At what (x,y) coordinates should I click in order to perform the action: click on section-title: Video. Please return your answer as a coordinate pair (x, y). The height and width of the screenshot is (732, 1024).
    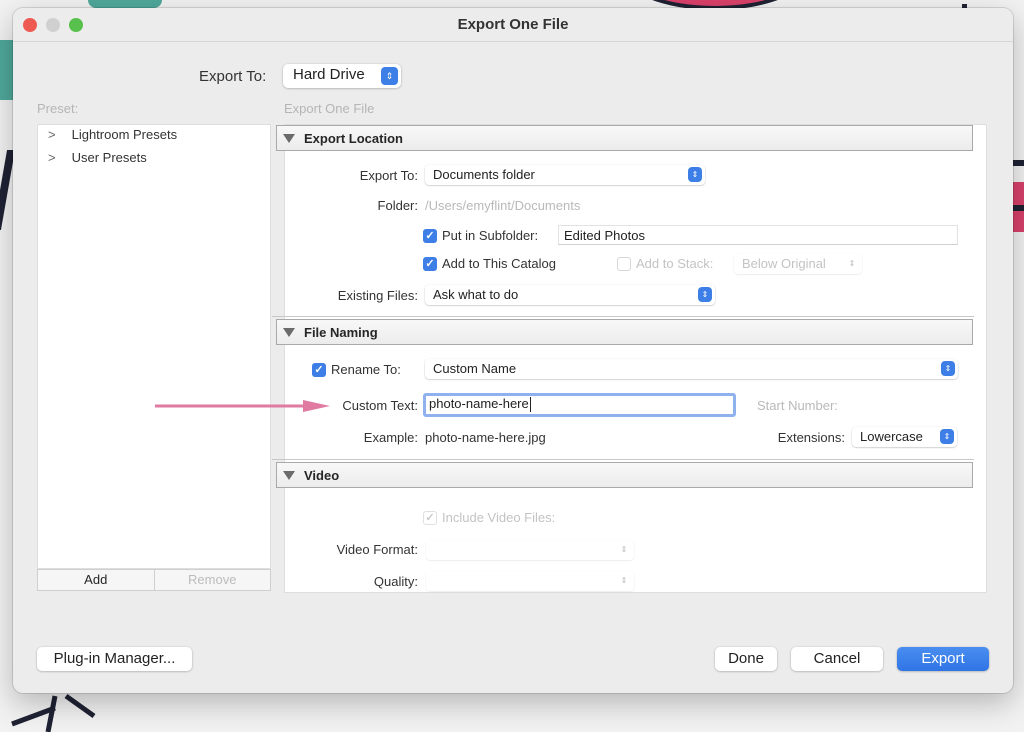
    Looking at the image, I should click on (322, 475).